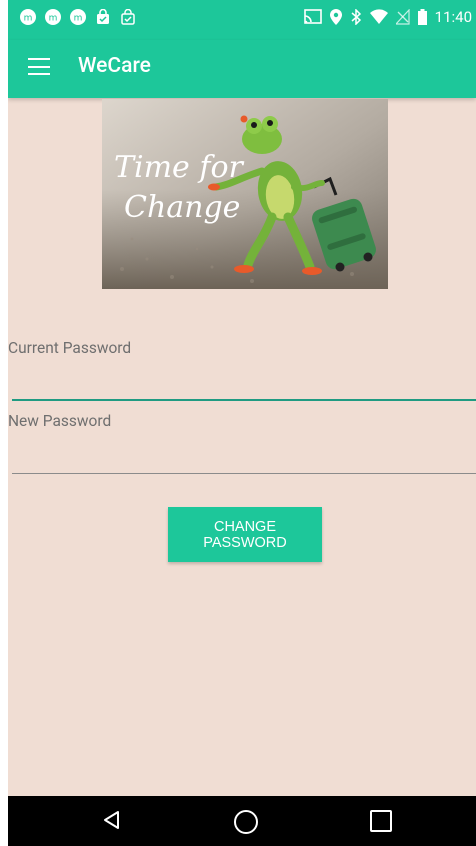 The width and height of the screenshot is (476, 846). Describe the element at coordinates (39, 67) in the screenshot. I see `menu-icon` at that location.